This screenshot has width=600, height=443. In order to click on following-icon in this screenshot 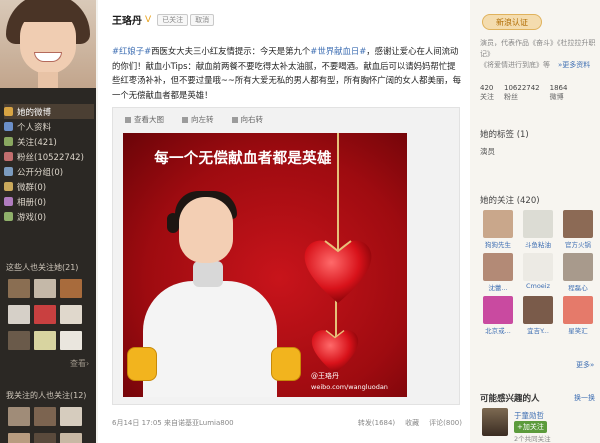, I will do `click(8, 141)`.